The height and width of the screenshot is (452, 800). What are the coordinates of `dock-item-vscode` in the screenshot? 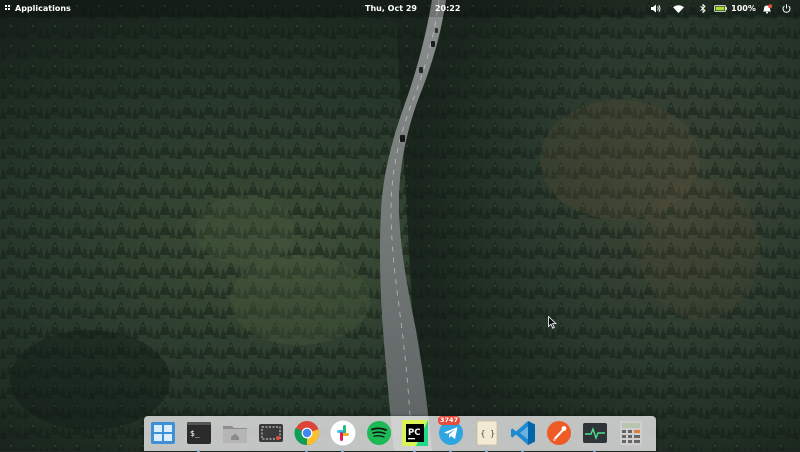 It's located at (523, 436).